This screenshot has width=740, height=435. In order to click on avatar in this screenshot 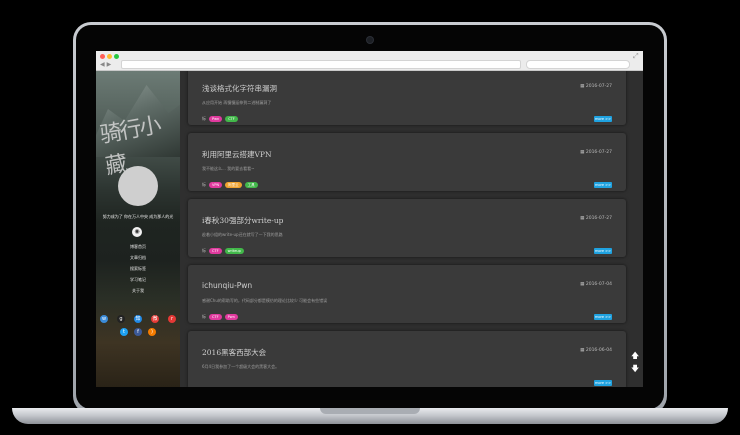, I will do `click(138, 186)`.